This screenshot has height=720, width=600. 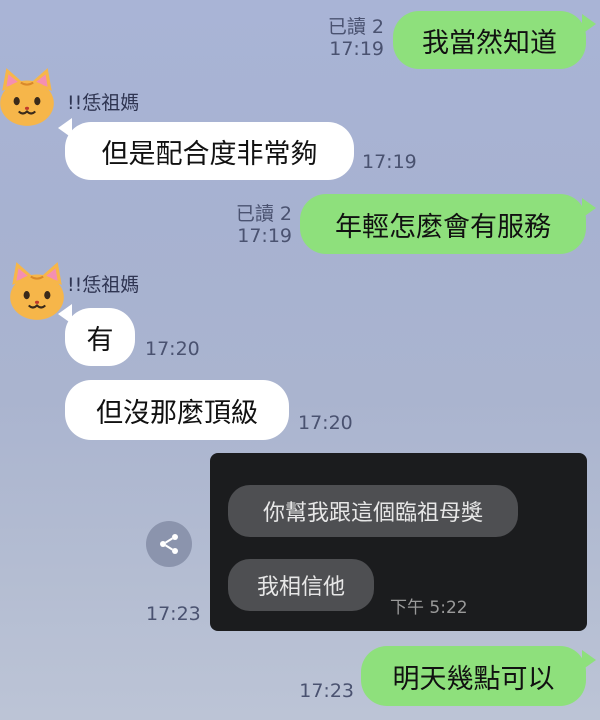 I want to click on message-text: 但是配合度非常夠, so click(x=209, y=154).